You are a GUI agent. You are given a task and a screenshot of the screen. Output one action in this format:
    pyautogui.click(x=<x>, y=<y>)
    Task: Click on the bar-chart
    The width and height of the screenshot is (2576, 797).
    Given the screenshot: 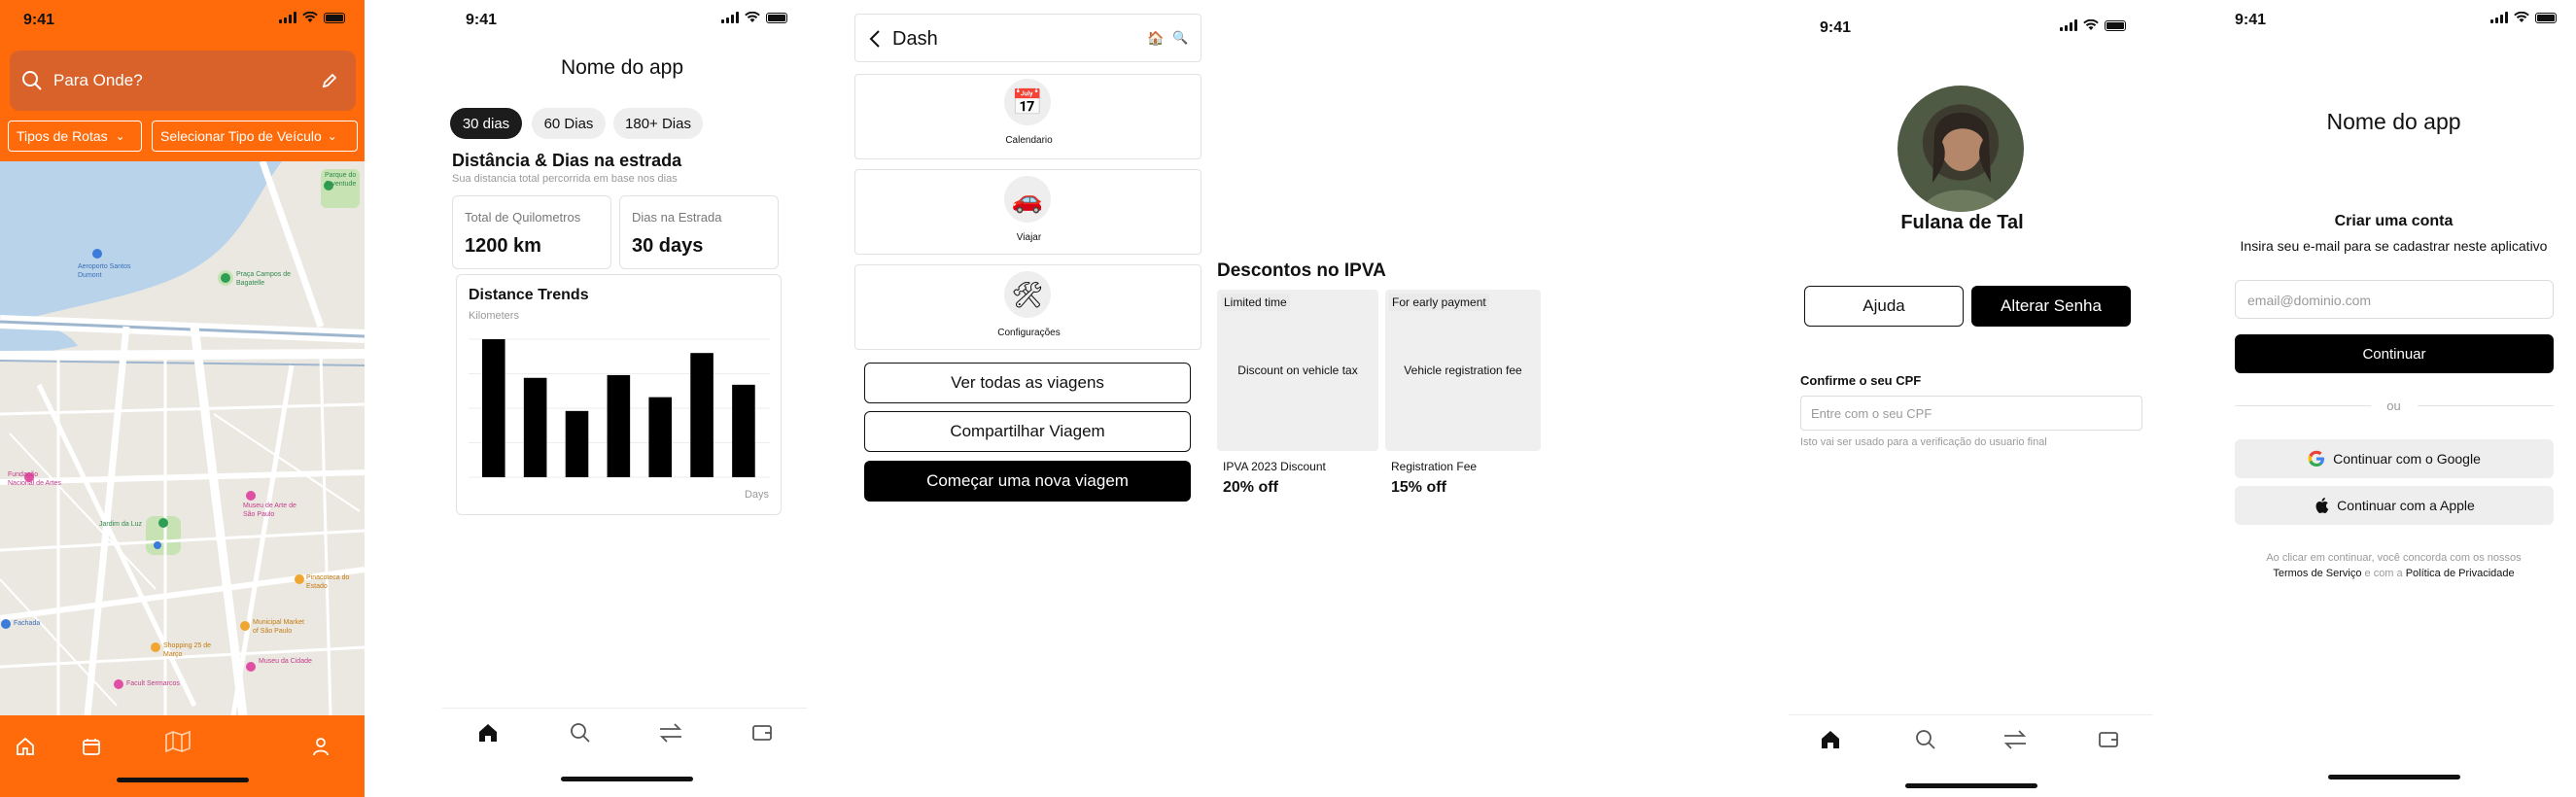 What is the action you would take?
    pyautogui.click(x=619, y=408)
    